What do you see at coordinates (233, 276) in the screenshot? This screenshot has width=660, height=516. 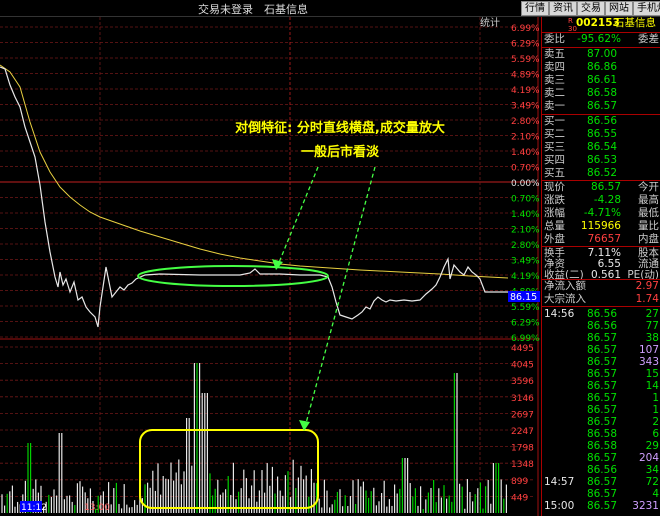 I see `flat-price-highlight` at bounding box center [233, 276].